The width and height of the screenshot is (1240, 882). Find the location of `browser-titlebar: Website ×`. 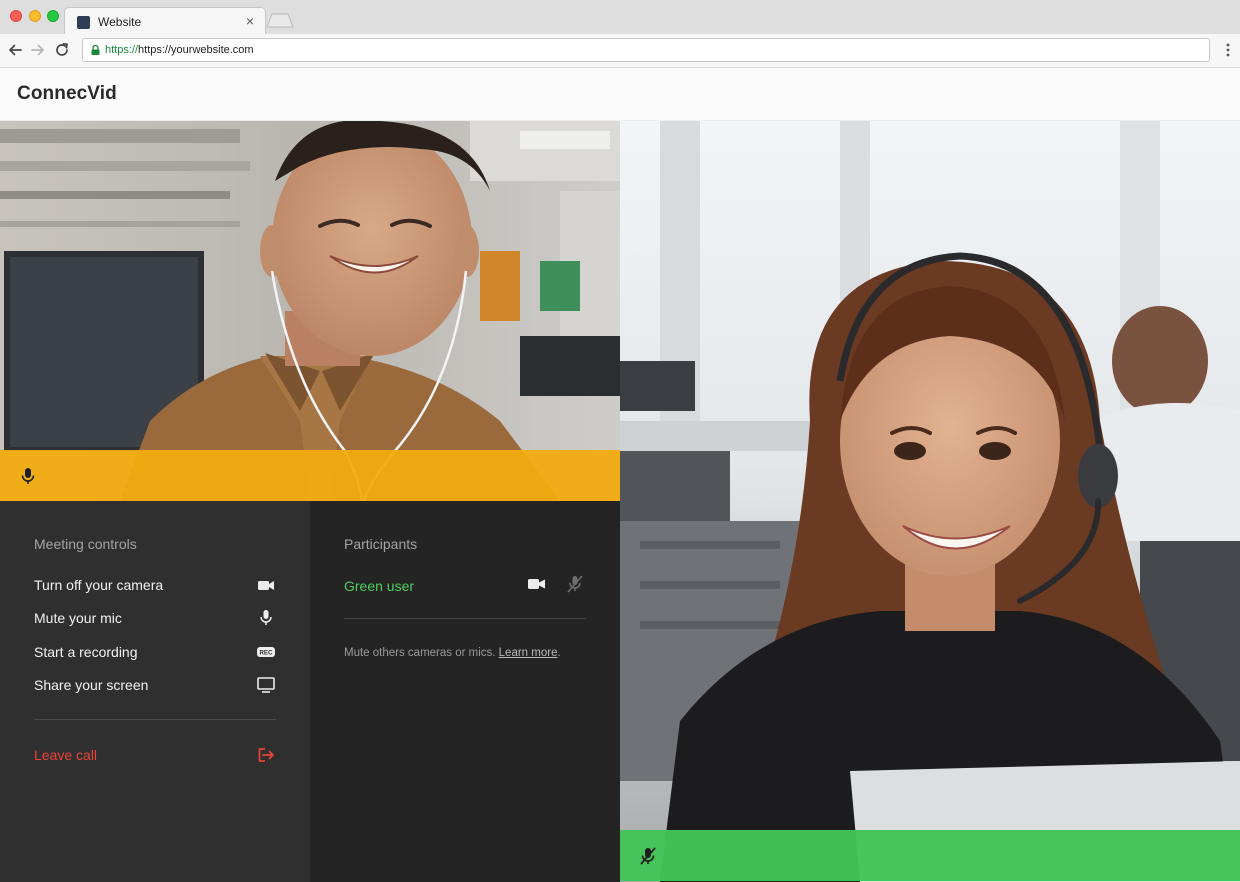

browser-titlebar: Website × is located at coordinates (620, 17).